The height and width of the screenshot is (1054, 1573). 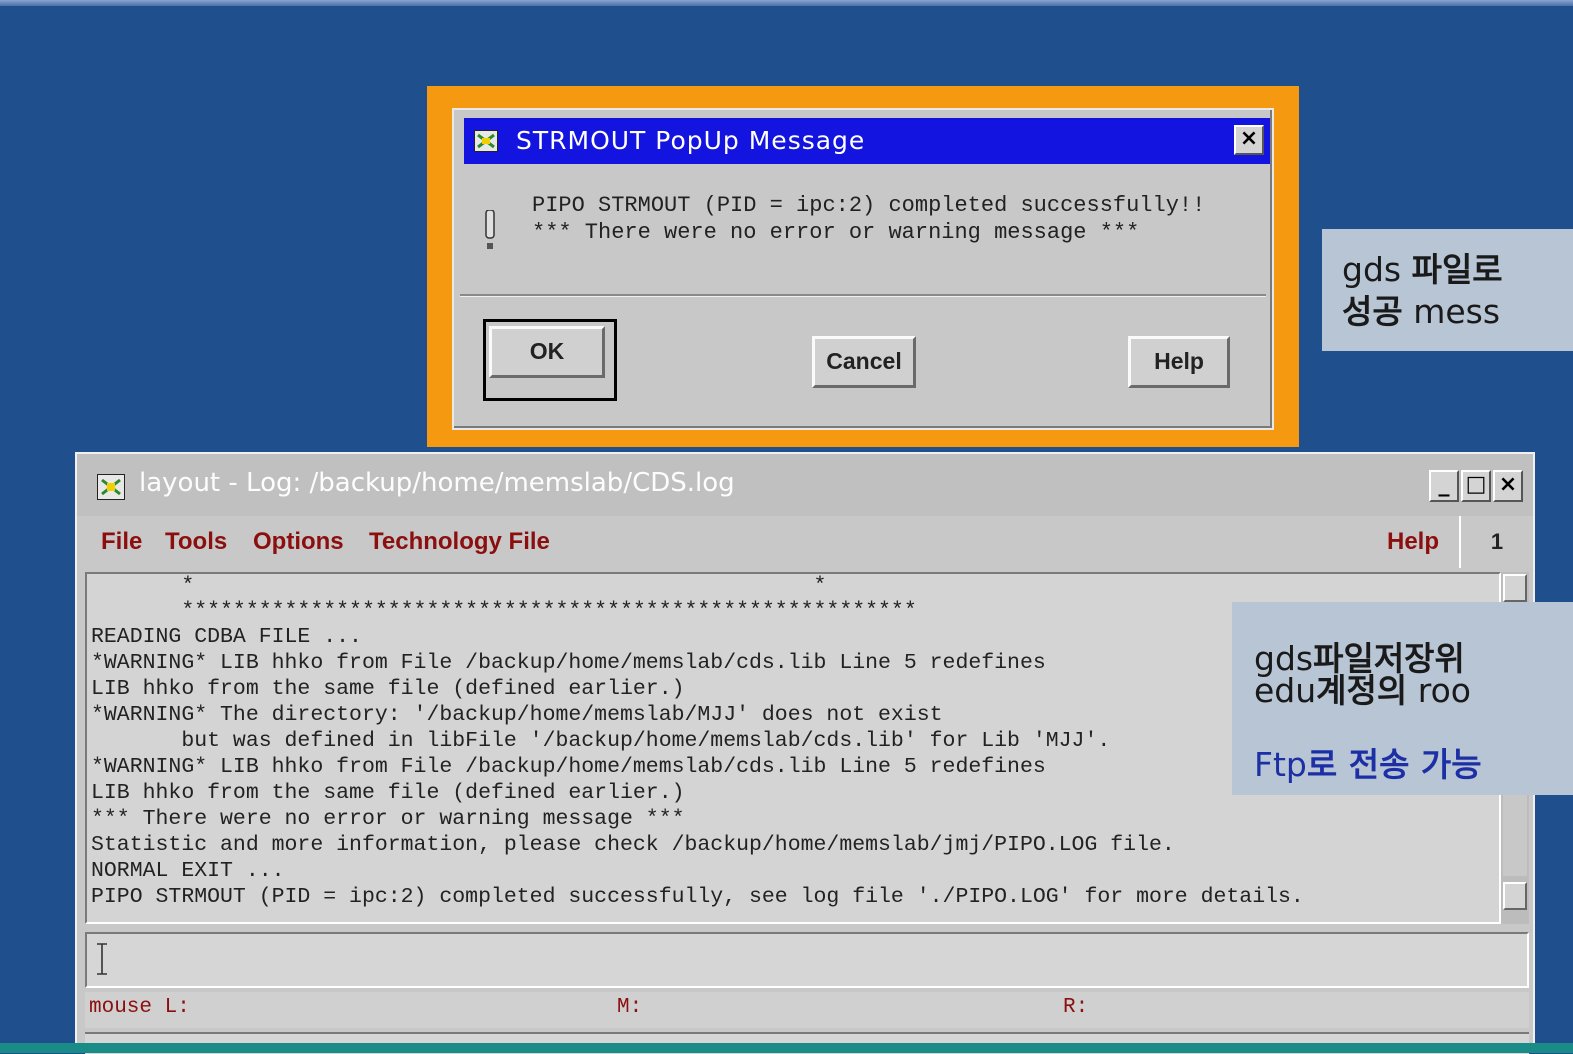 I want to click on note2-text-e: roo, so click(x=1439, y=690).